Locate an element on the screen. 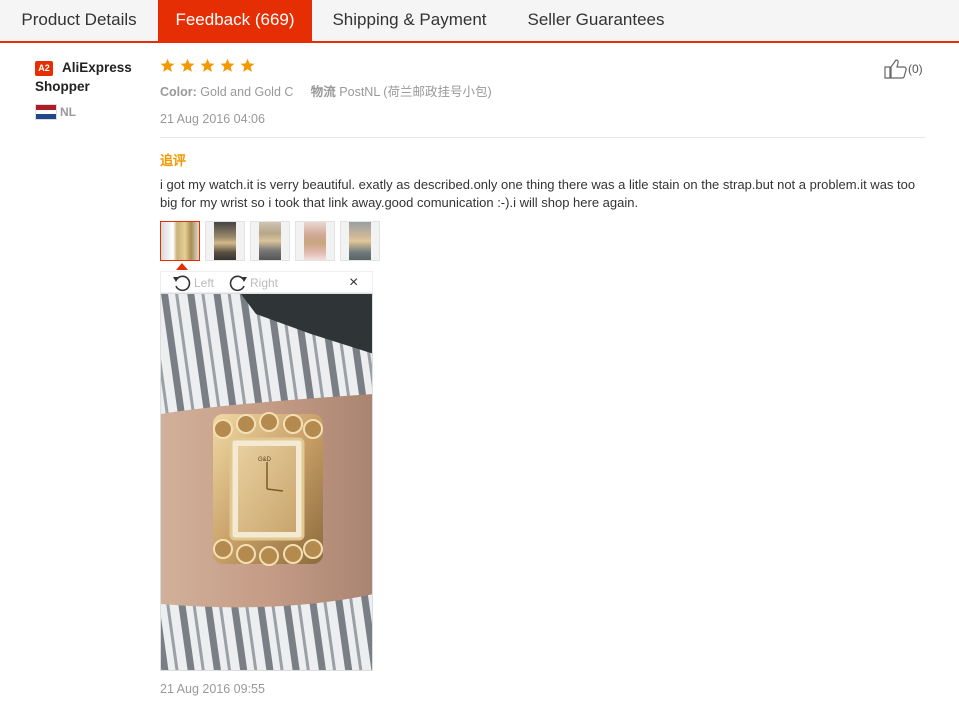  rotate-right-button: Right is located at coordinates (253, 283).